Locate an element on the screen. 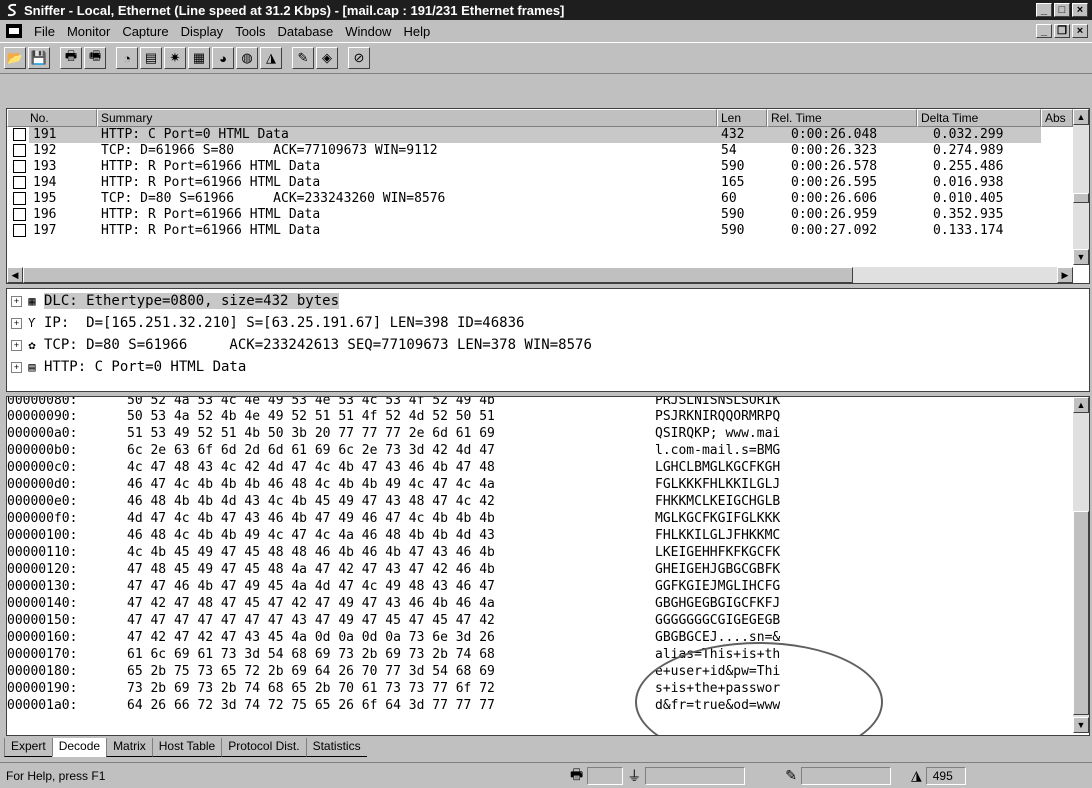  decode-line-dlc: + ▦ DLC: Ethertype=0800, size=432 bytes is located at coordinates (175, 301).